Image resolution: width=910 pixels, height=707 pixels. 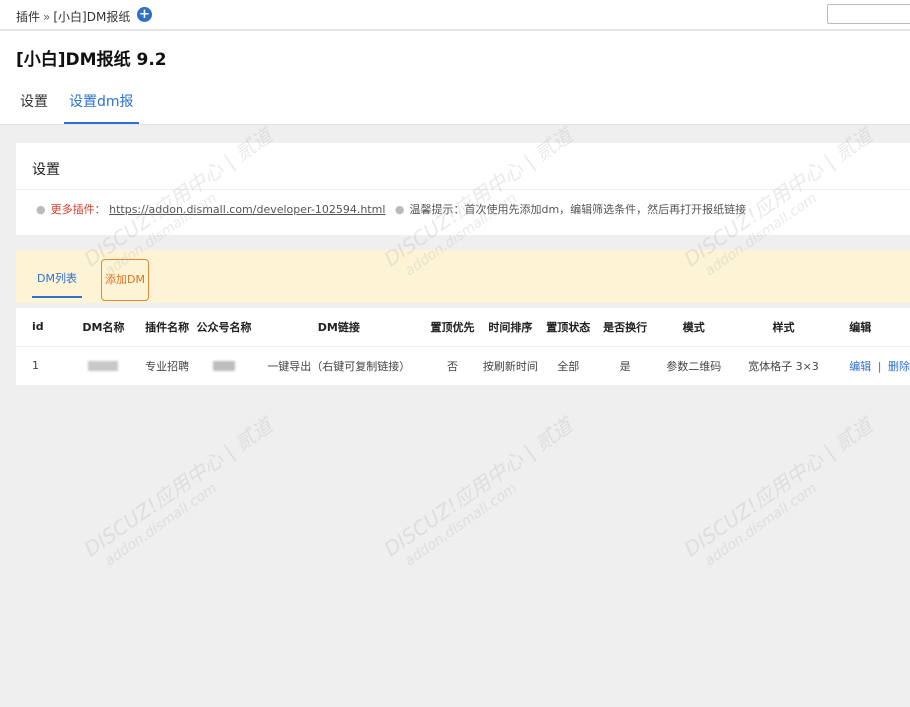 I want to click on tab-dm-list: DM列表, so click(x=57, y=284).